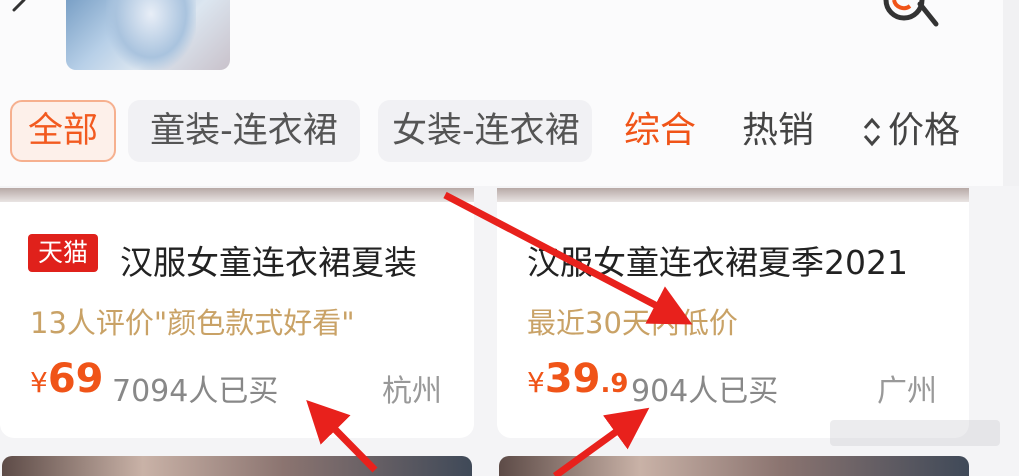  I want to click on sort-hot: 热销, so click(778, 131).